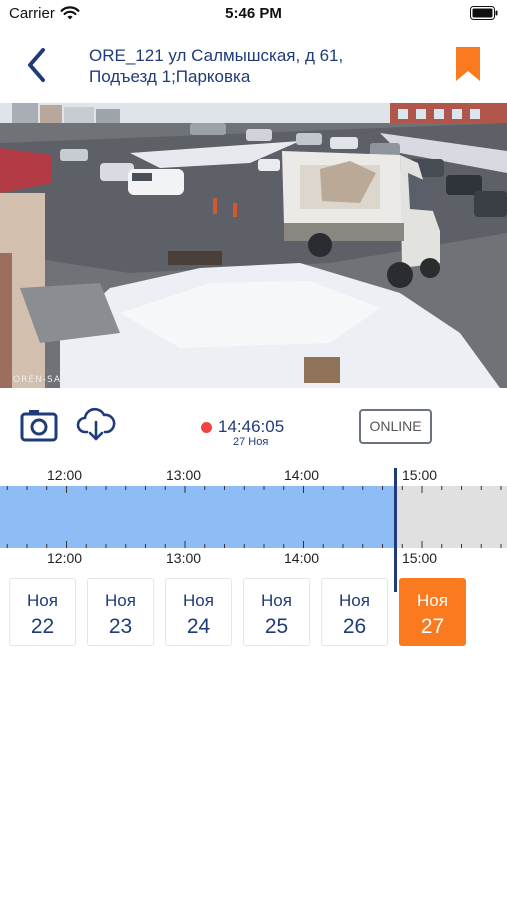 This screenshot has width=507, height=900. I want to click on timeline-top-label: 12:00, so click(65, 475).